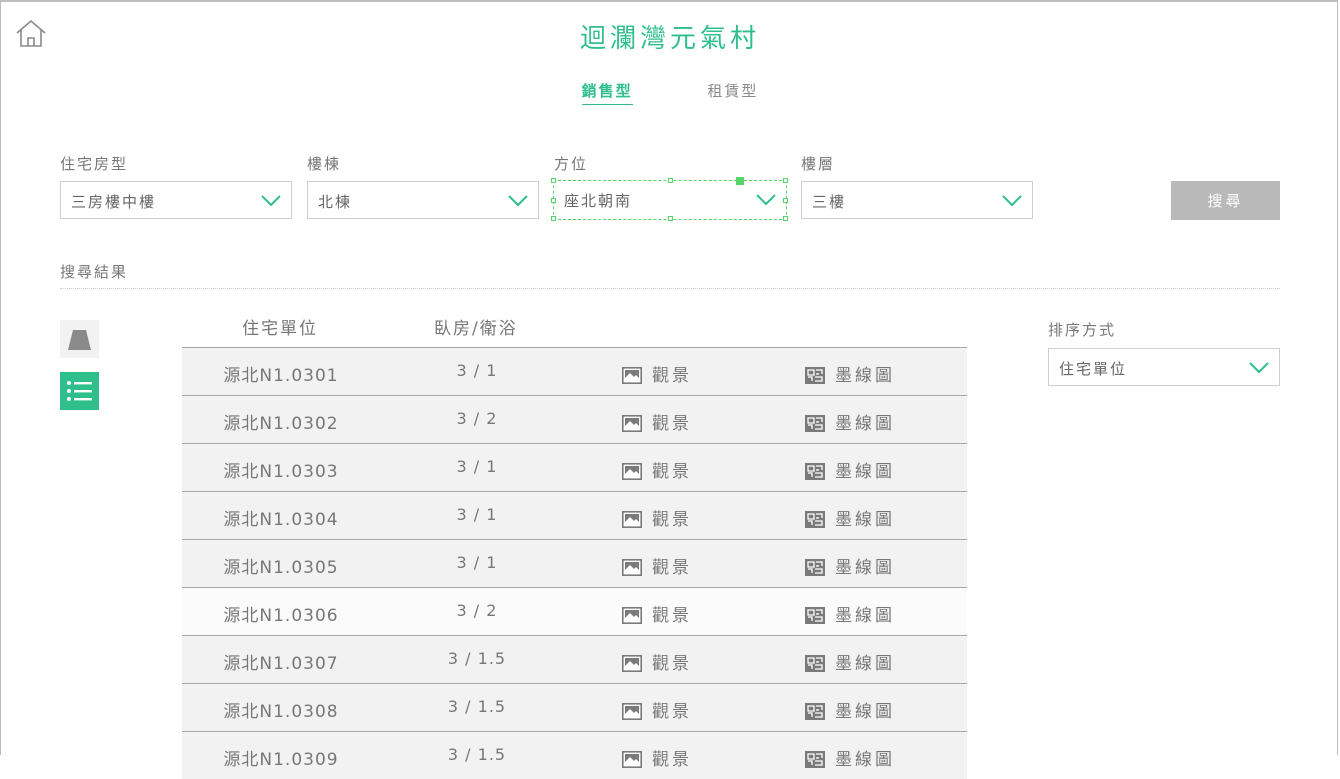  I want to click on rooms-cell: 3 / 2, so click(477, 610).